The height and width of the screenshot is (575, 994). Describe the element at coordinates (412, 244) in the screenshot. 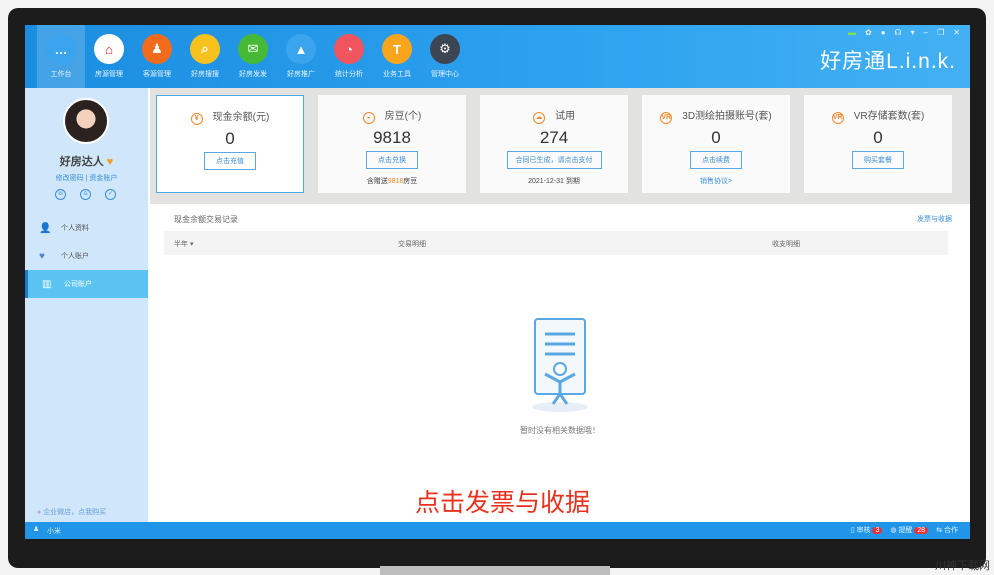

I see `column-detail: 交易明细` at that location.